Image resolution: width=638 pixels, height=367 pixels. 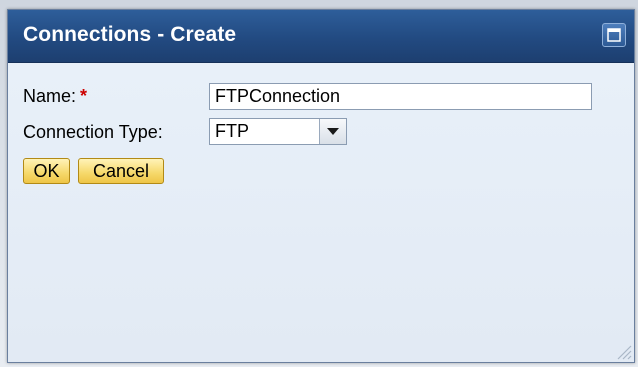 I want to click on resize-grip-icon, so click(x=623, y=351).